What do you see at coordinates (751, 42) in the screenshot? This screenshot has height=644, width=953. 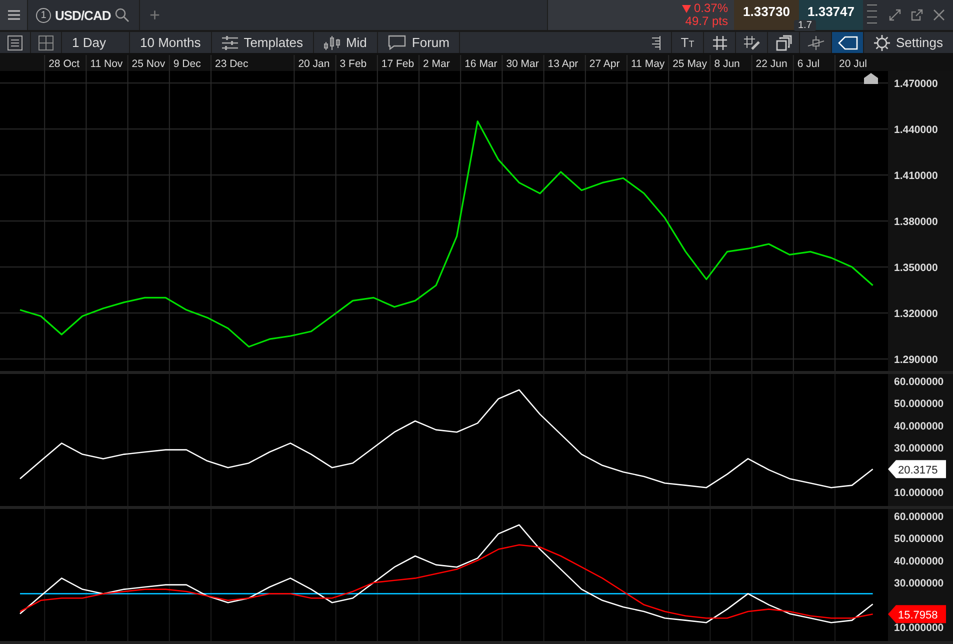 I see `draw-tool-icon` at bounding box center [751, 42].